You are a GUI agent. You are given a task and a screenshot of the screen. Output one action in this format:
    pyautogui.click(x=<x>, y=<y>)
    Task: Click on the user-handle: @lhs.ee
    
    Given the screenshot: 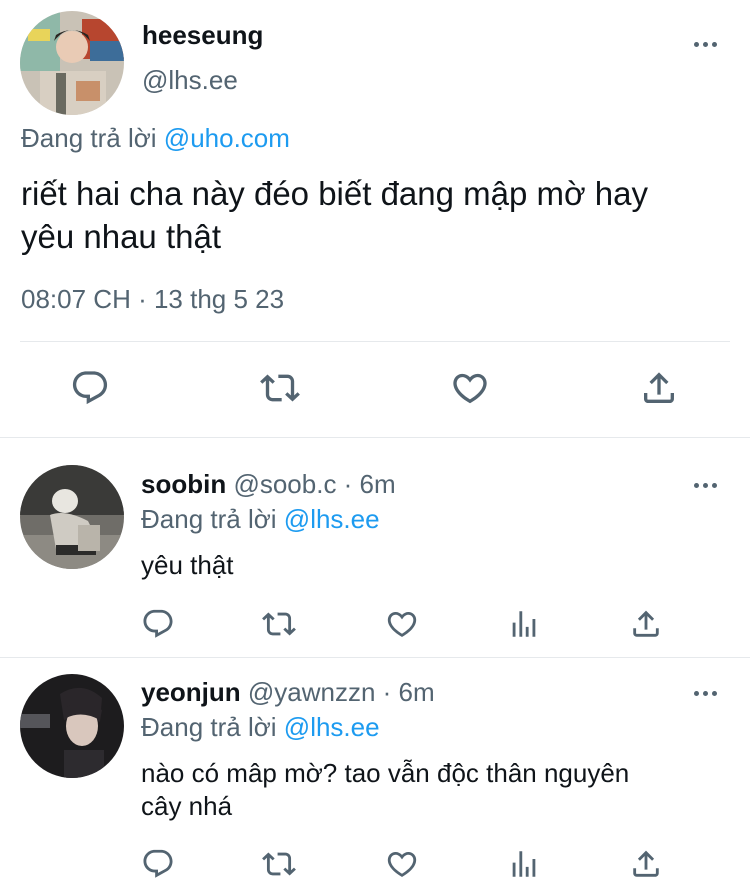 What is the action you would take?
    pyautogui.click(x=190, y=80)
    